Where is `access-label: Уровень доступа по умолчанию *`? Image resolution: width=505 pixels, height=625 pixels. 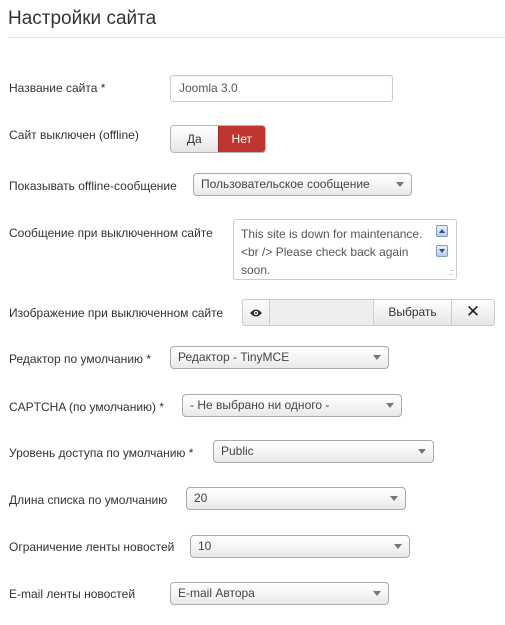
access-label: Уровень доступа по умолчанию * is located at coordinates (101, 453).